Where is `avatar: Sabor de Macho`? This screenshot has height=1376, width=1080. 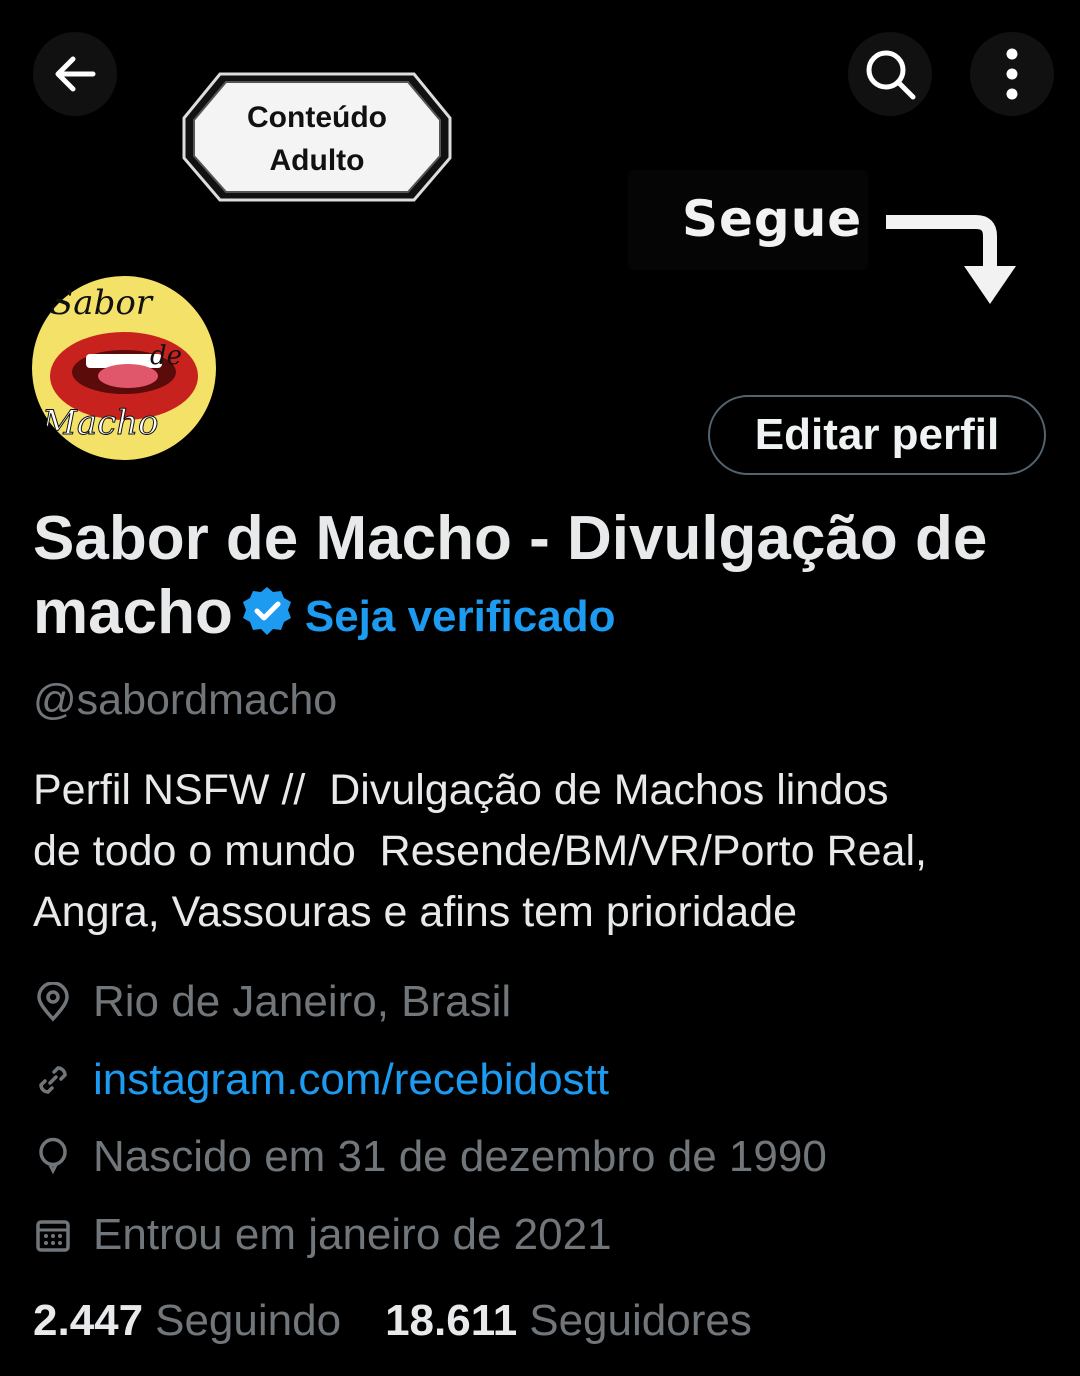 avatar: Sabor de Macho is located at coordinates (124, 368).